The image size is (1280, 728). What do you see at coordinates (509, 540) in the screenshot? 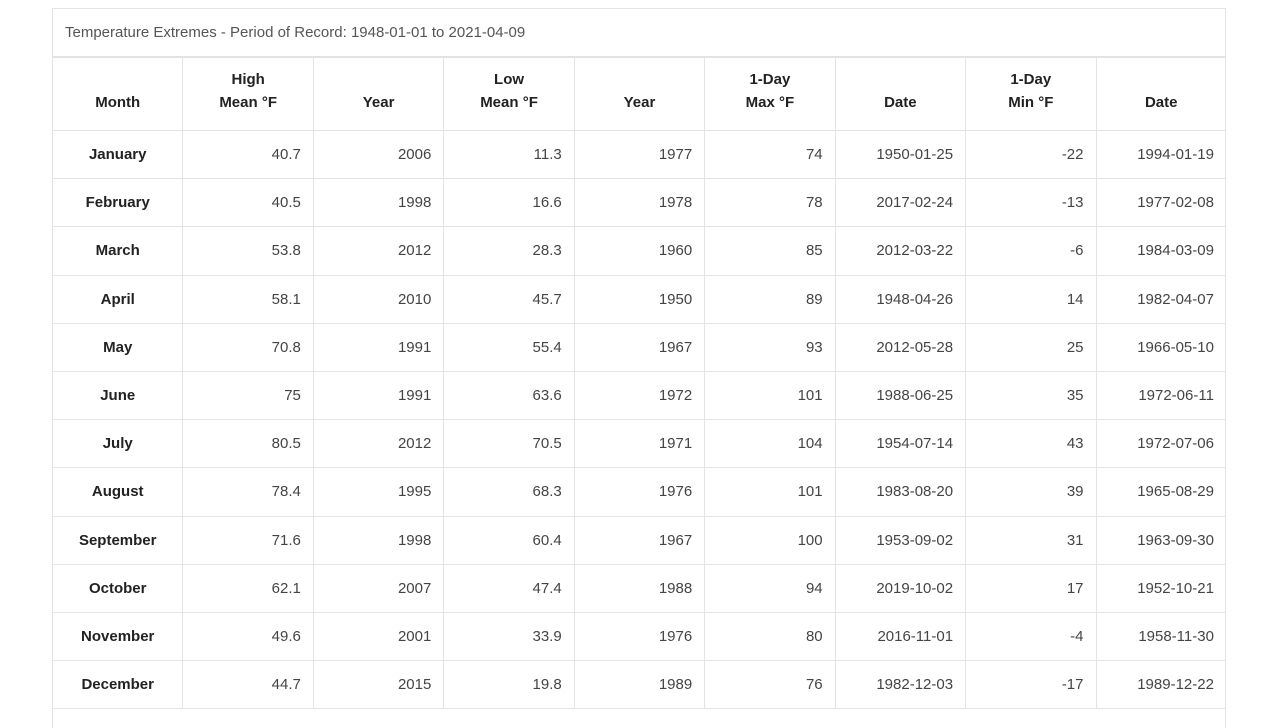
I see `low-mean-cell: 60.4` at bounding box center [509, 540].